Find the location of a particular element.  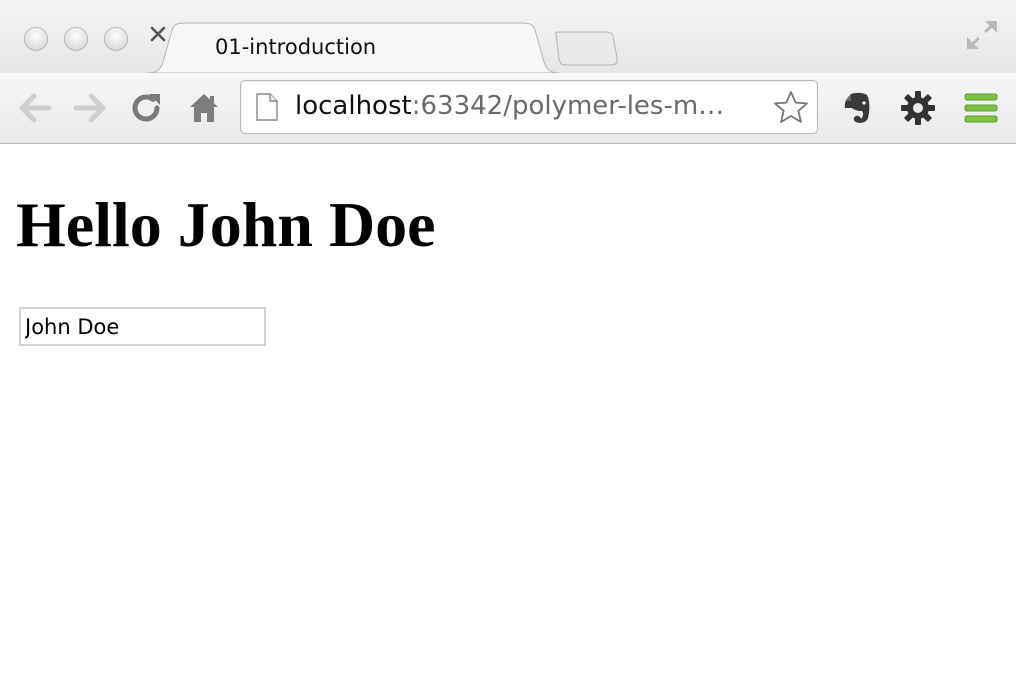

zoom-window-button is located at coordinates (116, 39).